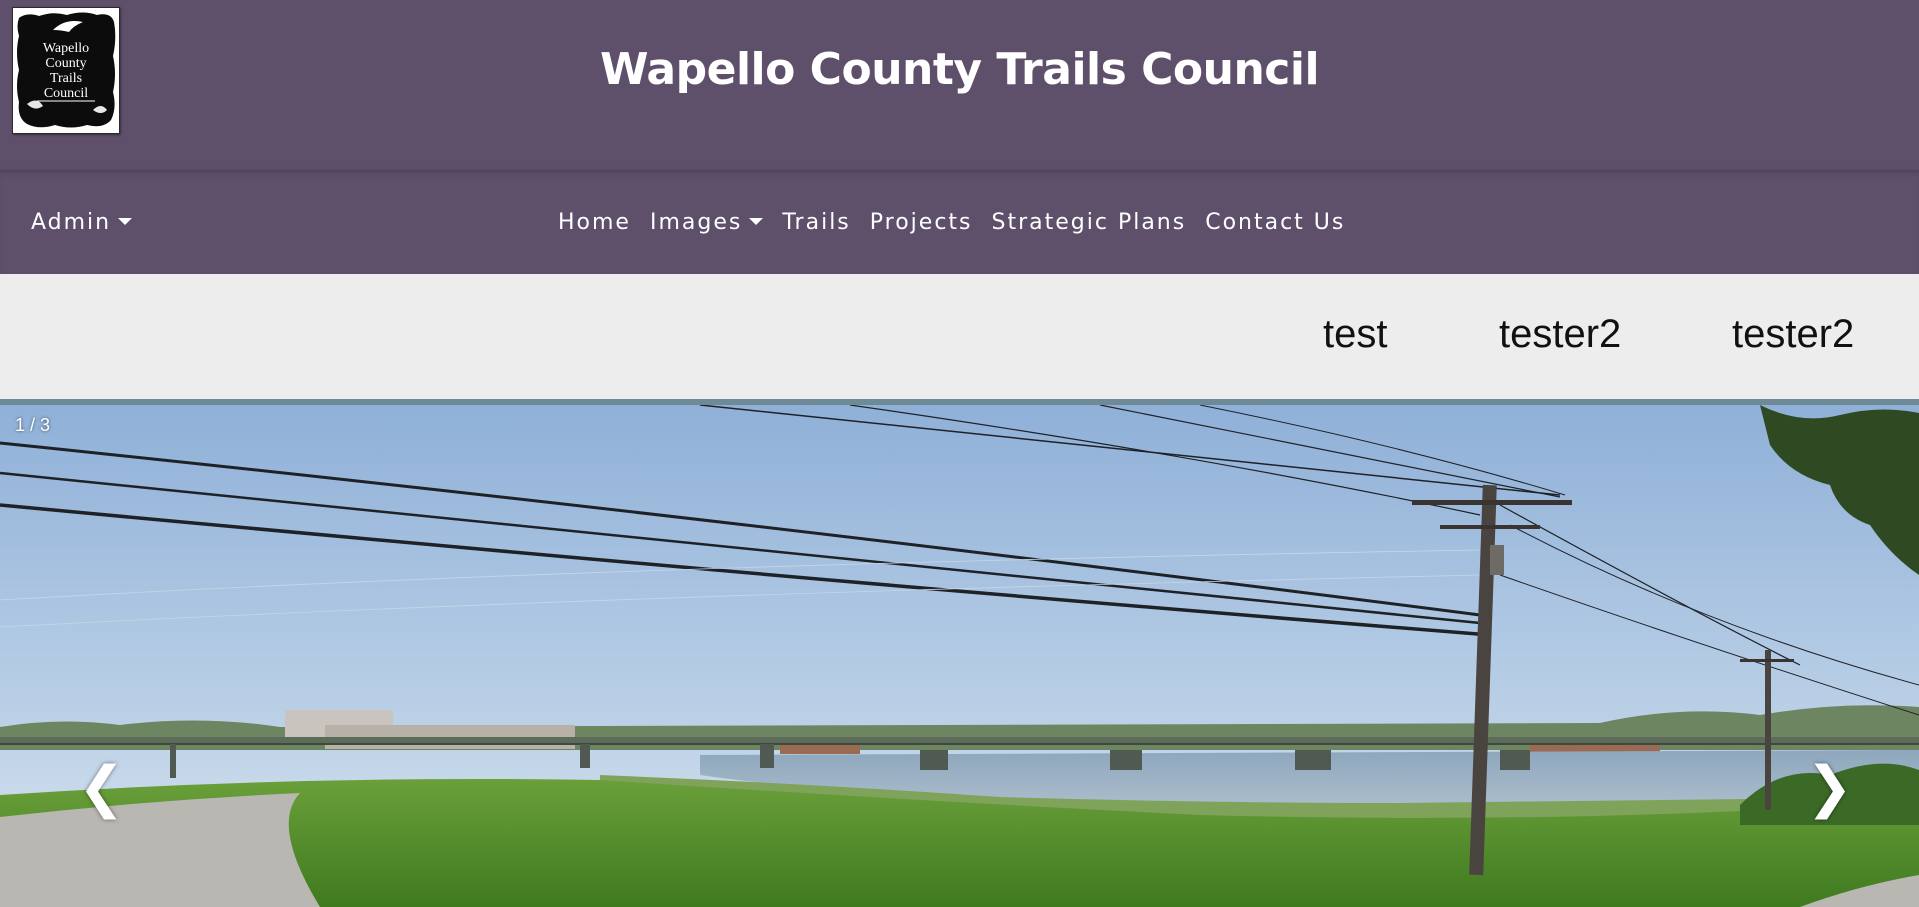  I want to click on strip-item-test: test, so click(1355, 334).